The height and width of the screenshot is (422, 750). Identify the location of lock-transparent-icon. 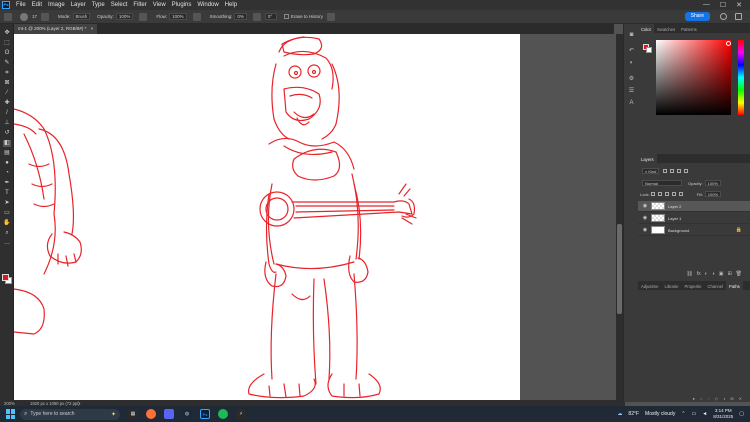
(653, 194).